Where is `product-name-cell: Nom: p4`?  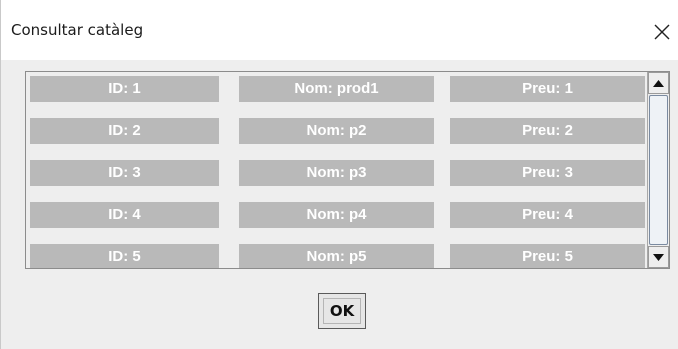
product-name-cell: Nom: p4 is located at coordinates (336, 215).